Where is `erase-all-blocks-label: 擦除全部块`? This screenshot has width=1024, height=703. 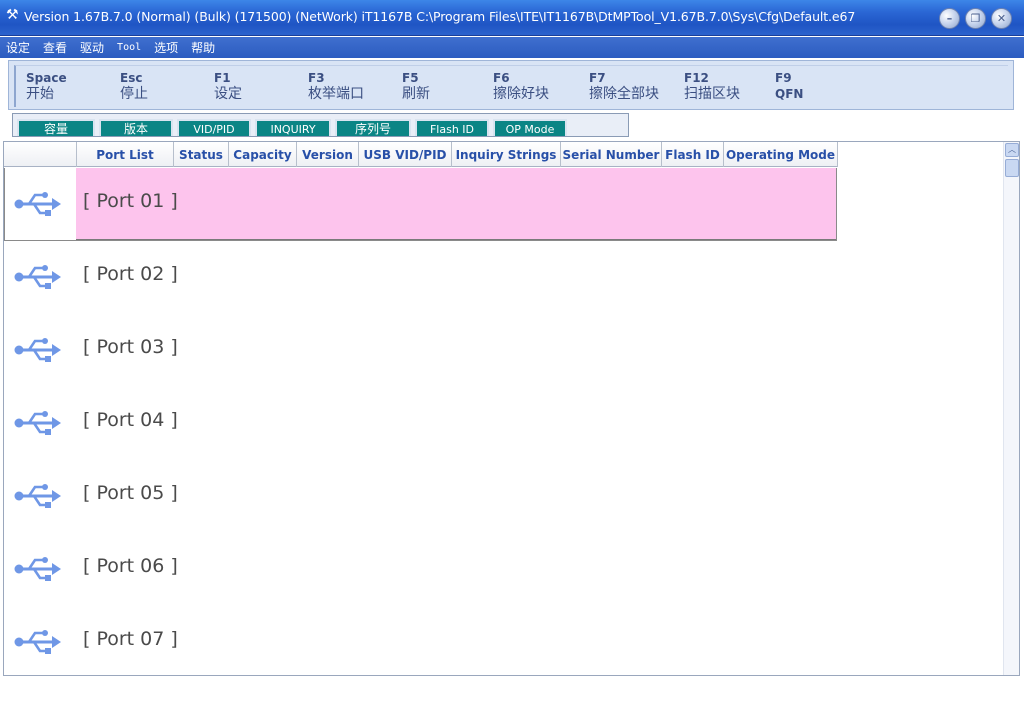 erase-all-blocks-label: 擦除全部块 is located at coordinates (624, 94).